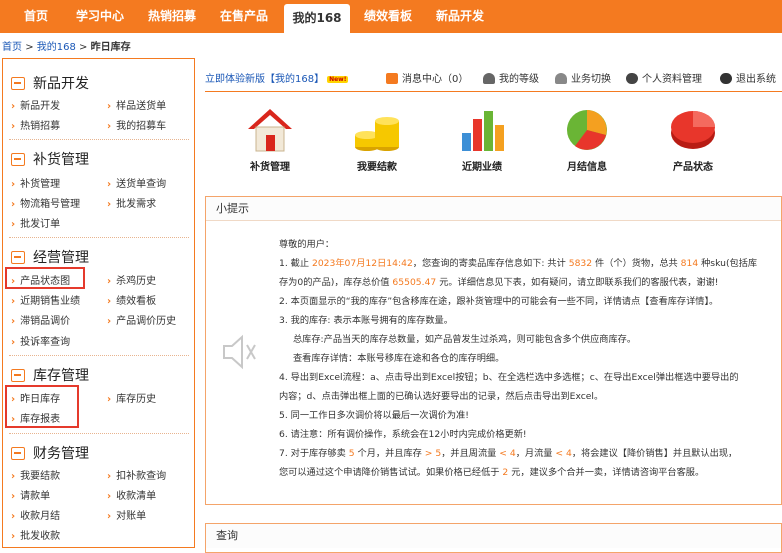 Image resolution: width=782 pixels, height=553 pixels. What do you see at coordinates (110, 47) in the screenshot?
I see `breadcrumb-current: 昨日库存` at bounding box center [110, 47].